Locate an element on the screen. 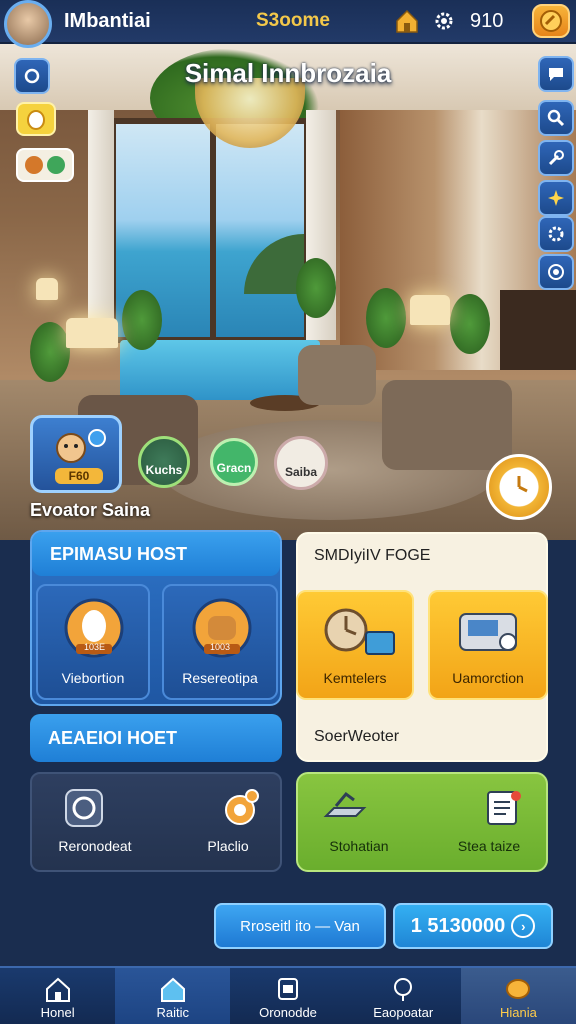 Image resolution: width=576 pixels, height=1024 pixels. tile-resereotipa: 1003 Resereotipa is located at coordinates (220, 642).